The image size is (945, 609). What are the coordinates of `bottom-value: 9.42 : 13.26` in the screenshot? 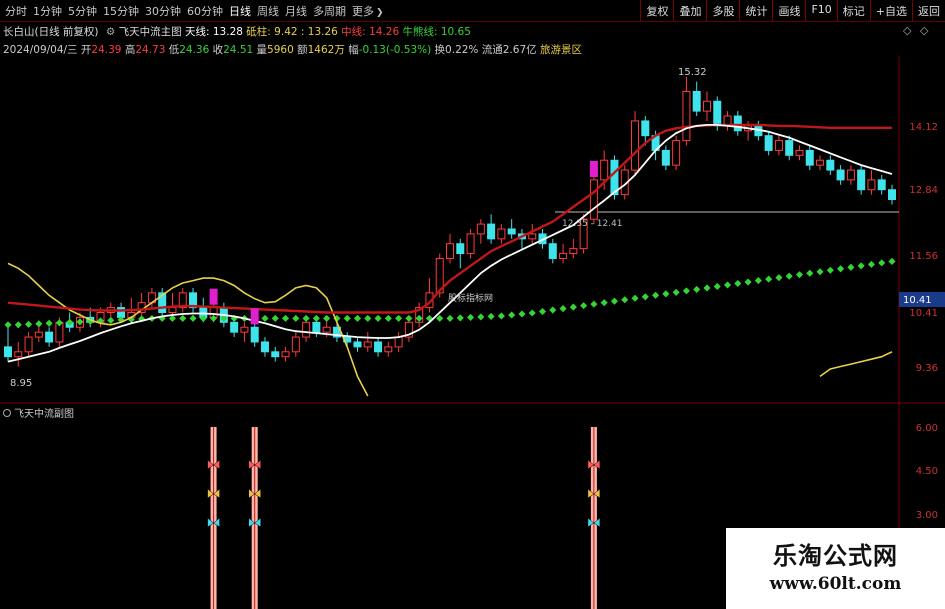 It's located at (306, 32).